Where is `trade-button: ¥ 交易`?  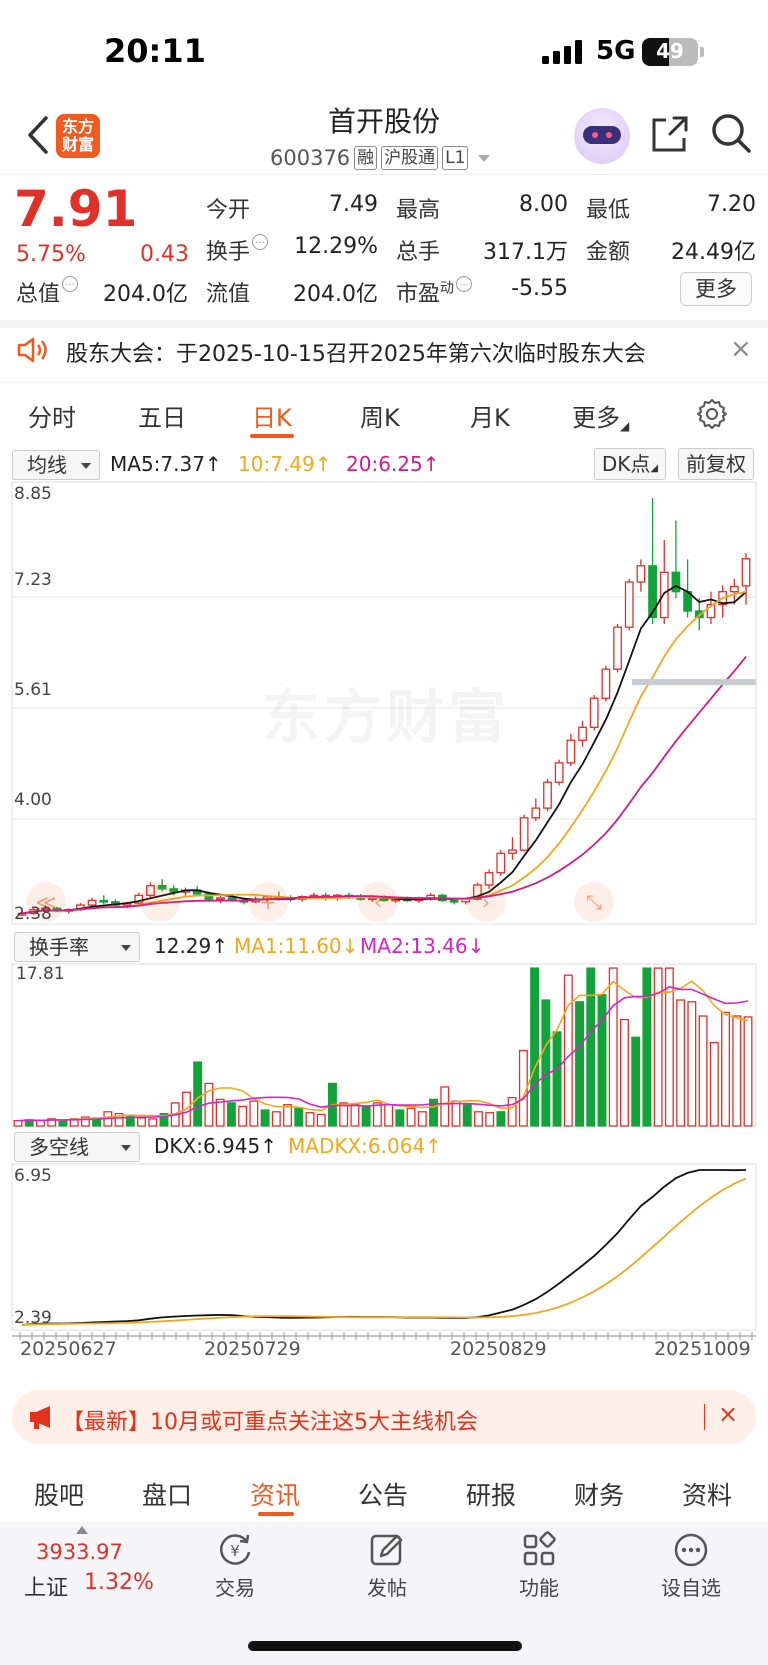 trade-button: ¥ 交易 is located at coordinates (235, 1565).